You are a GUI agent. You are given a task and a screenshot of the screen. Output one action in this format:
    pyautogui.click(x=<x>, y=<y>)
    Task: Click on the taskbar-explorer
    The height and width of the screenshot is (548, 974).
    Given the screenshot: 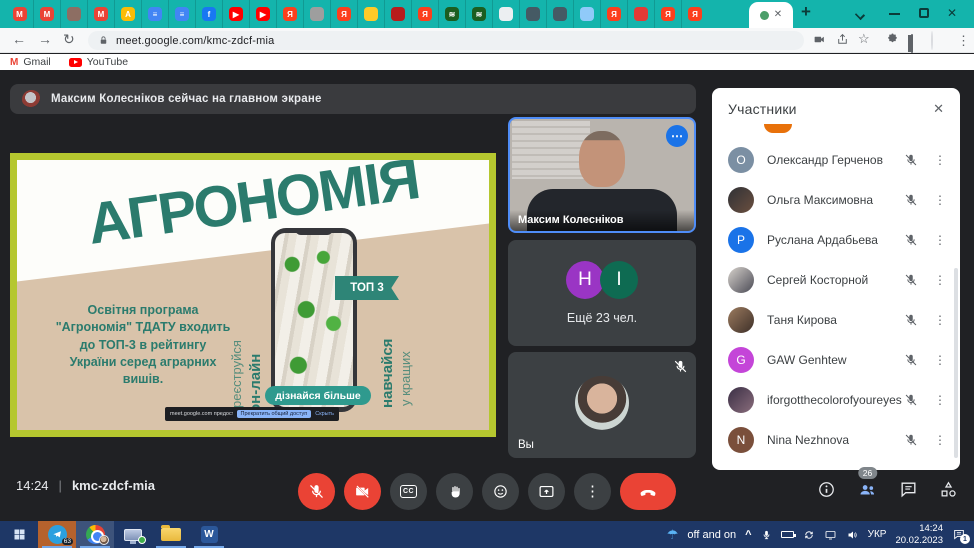 What is the action you would take?
    pyautogui.click(x=171, y=534)
    